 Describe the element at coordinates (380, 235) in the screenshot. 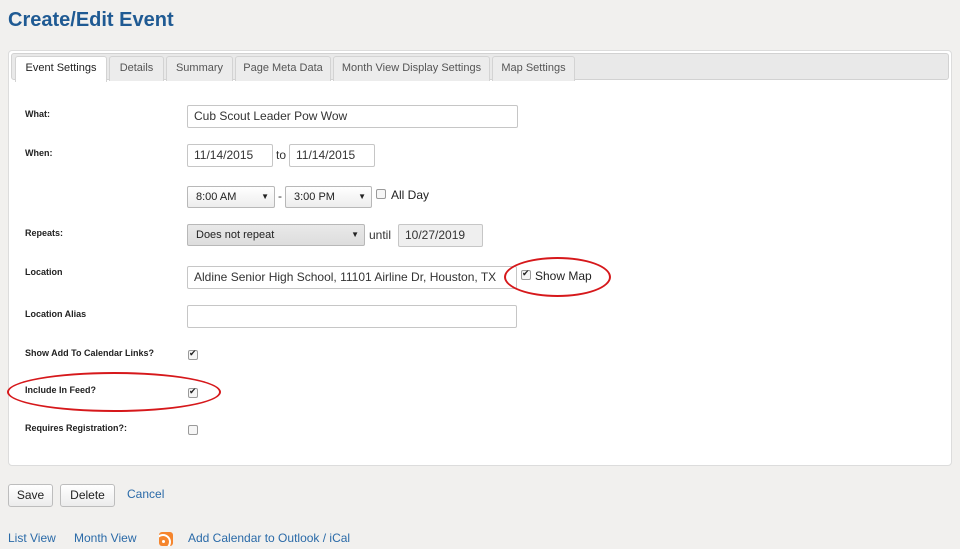

I see `repeats-until-label: until` at that location.